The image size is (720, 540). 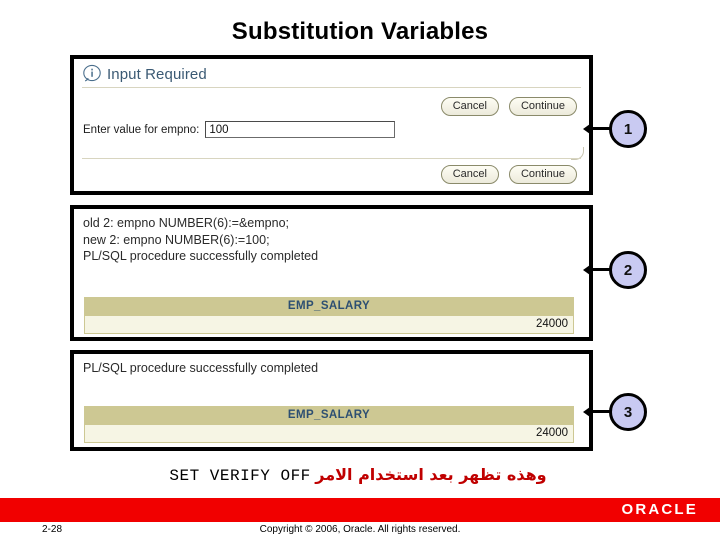 What do you see at coordinates (300, 129) in the screenshot?
I see `empno-input` at bounding box center [300, 129].